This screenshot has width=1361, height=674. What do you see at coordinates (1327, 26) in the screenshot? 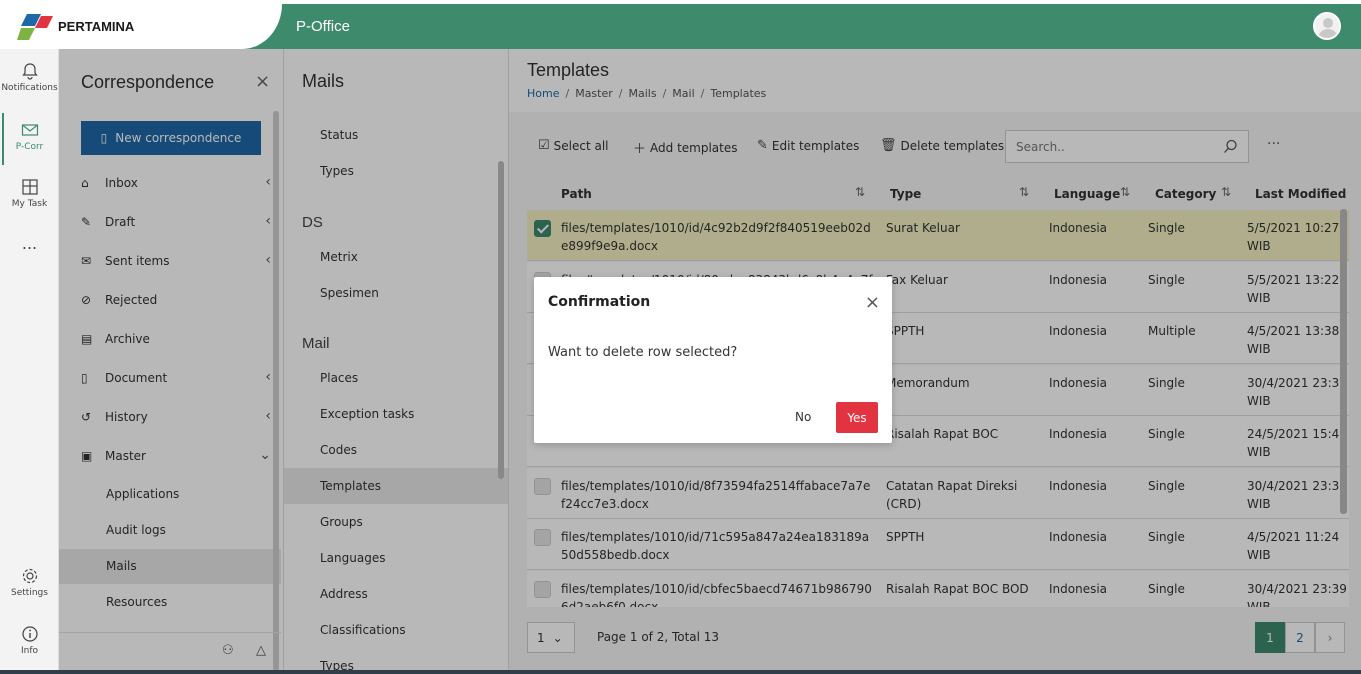
I see `user-avatar` at bounding box center [1327, 26].